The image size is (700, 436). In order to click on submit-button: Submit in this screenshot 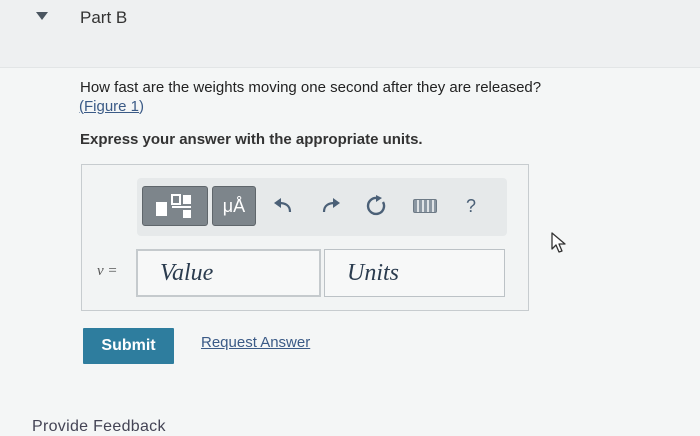, I will do `click(128, 346)`.